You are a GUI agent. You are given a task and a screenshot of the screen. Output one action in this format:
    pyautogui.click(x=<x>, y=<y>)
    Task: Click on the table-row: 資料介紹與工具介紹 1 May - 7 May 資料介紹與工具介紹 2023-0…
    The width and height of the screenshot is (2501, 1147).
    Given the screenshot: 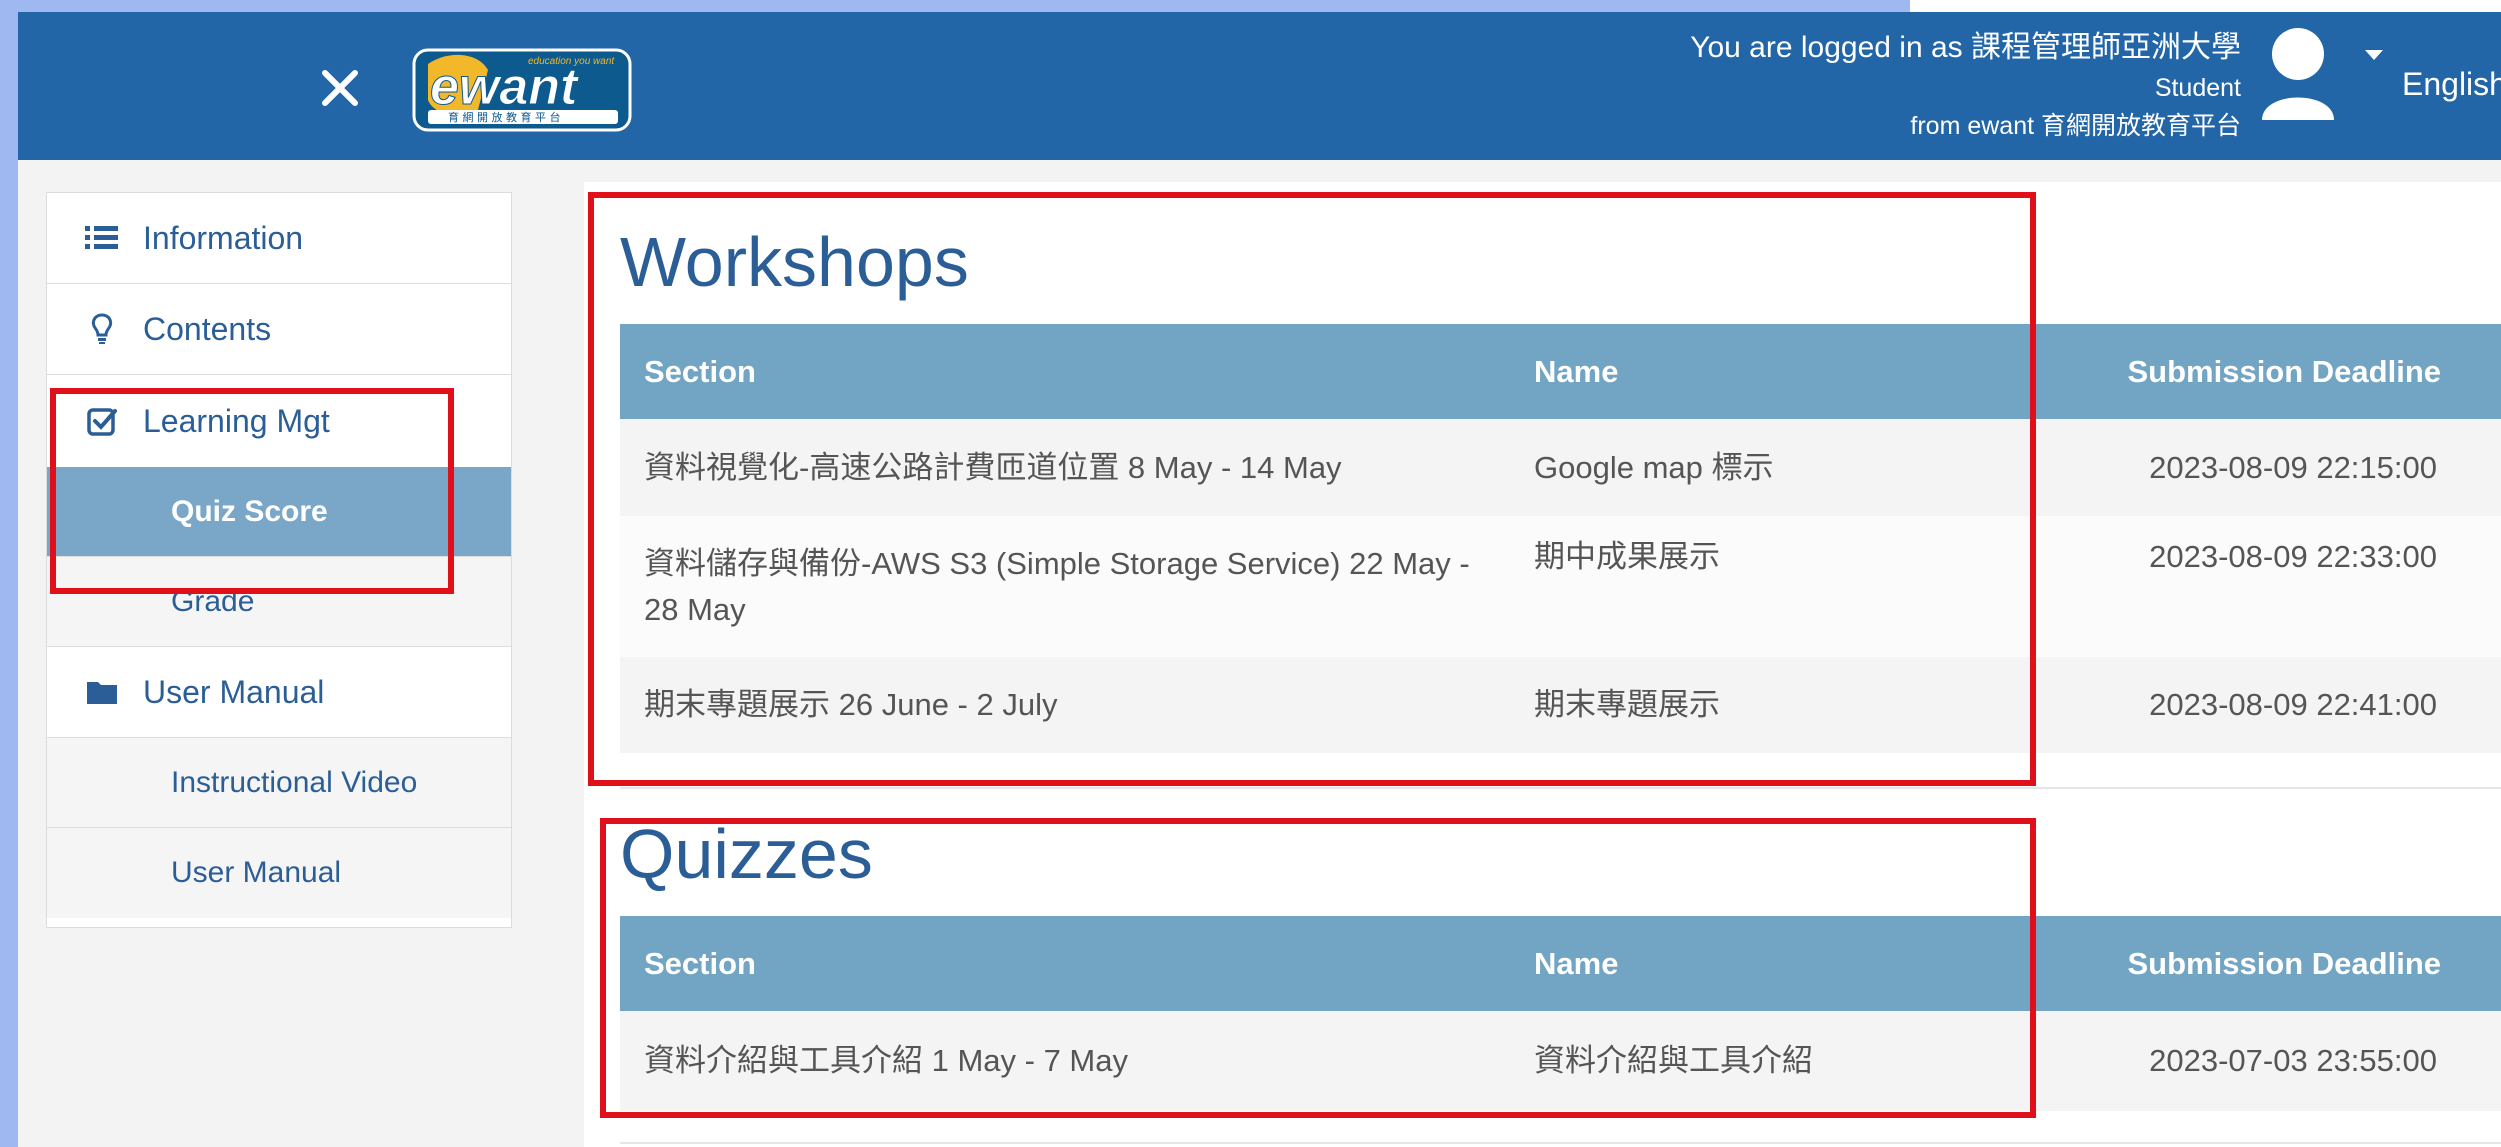 What is the action you would take?
    pyautogui.click(x=1560, y=1061)
    